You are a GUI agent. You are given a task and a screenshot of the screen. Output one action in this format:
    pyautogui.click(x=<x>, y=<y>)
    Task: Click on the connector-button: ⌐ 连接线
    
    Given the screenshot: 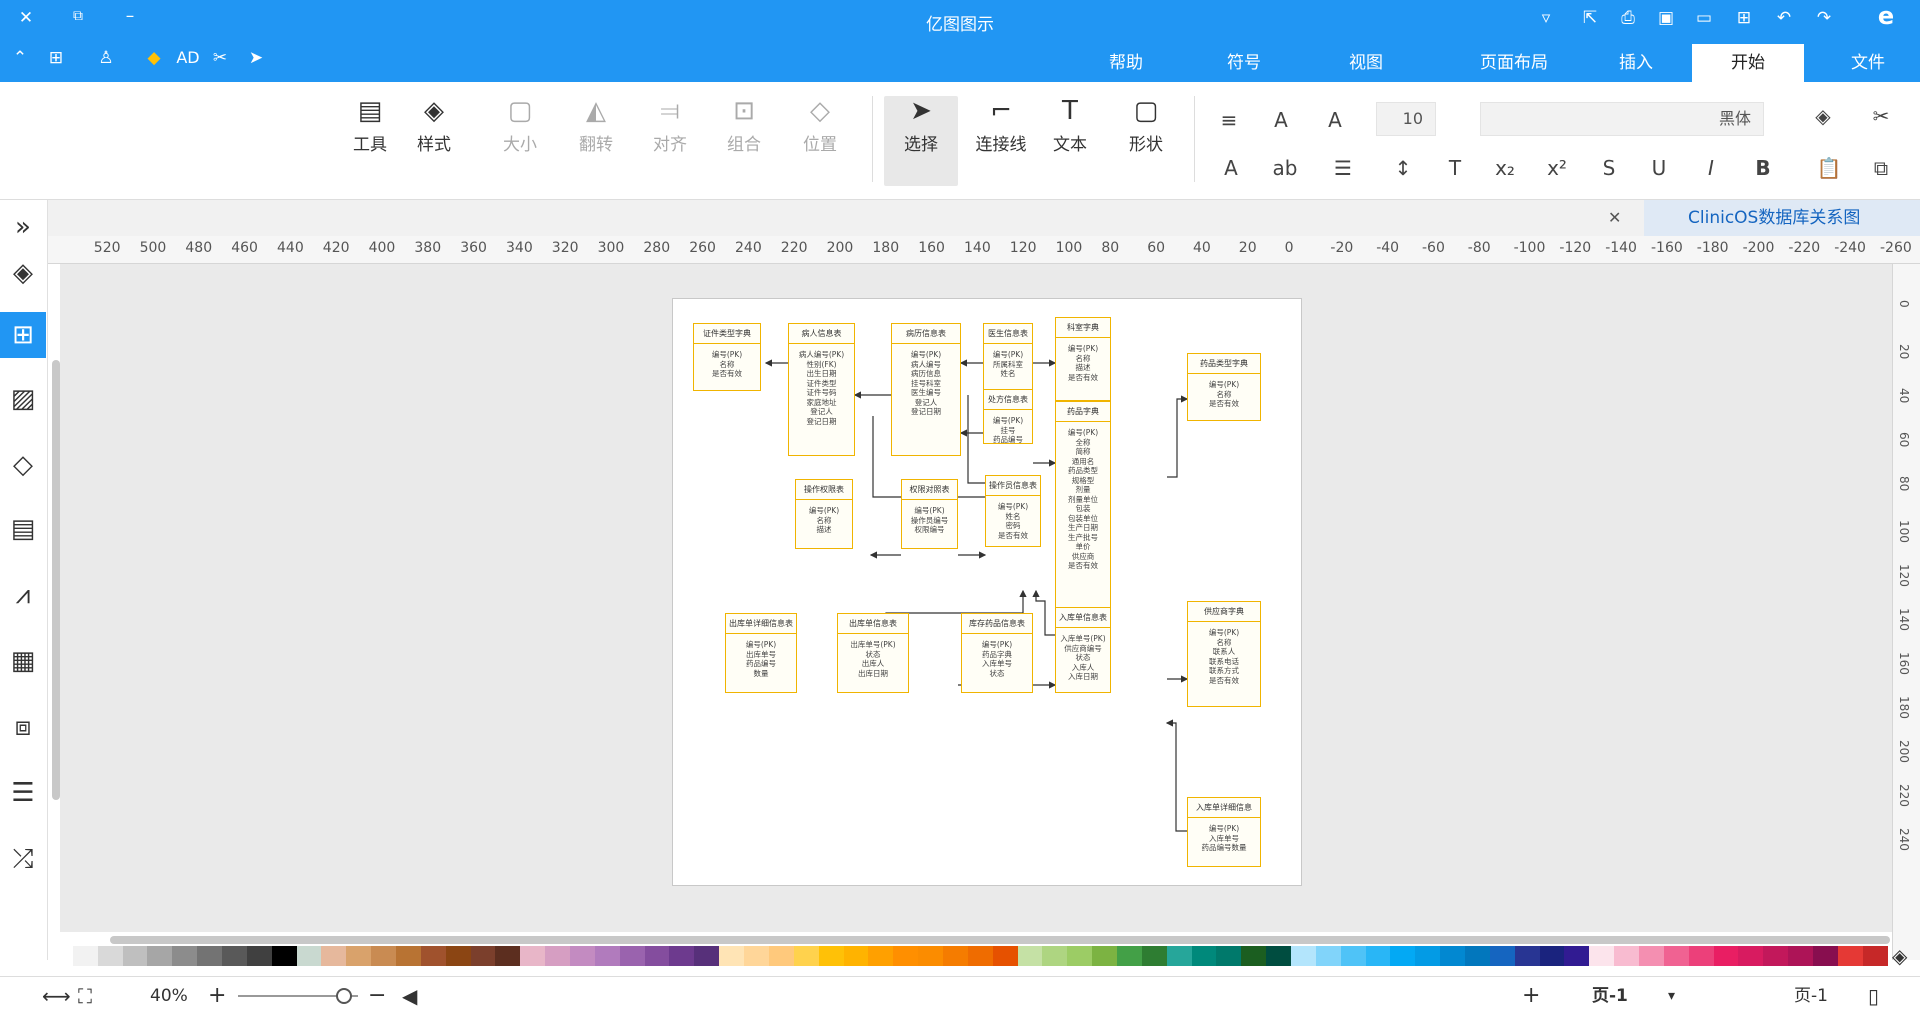 What is the action you would take?
    pyautogui.click(x=1001, y=125)
    